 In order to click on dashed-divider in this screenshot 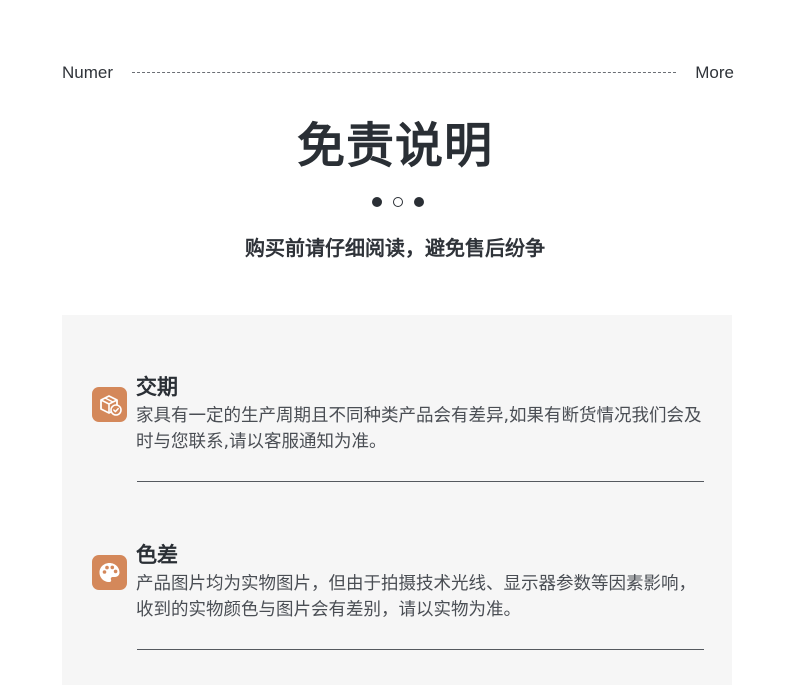, I will do `click(404, 72)`.